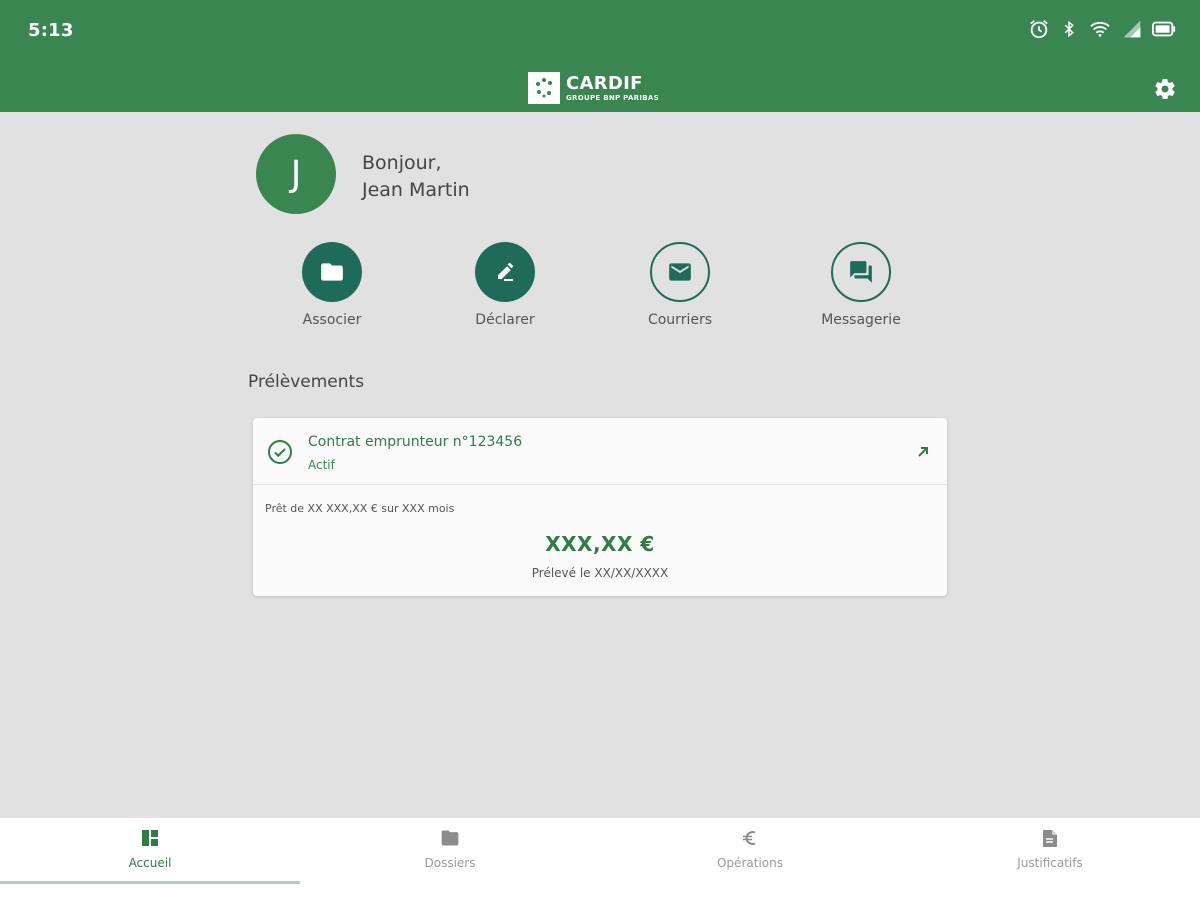 The height and width of the screenshot is (900, 1200). What do you see at coordinates (1069, 29) in the screenshot?
I see `bluetooth-icon` at bounding box center [1069, 29].